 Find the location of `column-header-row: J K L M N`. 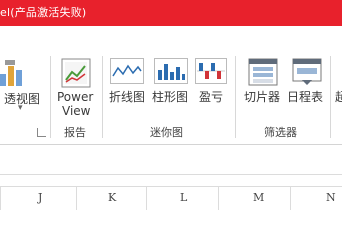

column-header-row: J K L M N is located at coordinates (171, 198).